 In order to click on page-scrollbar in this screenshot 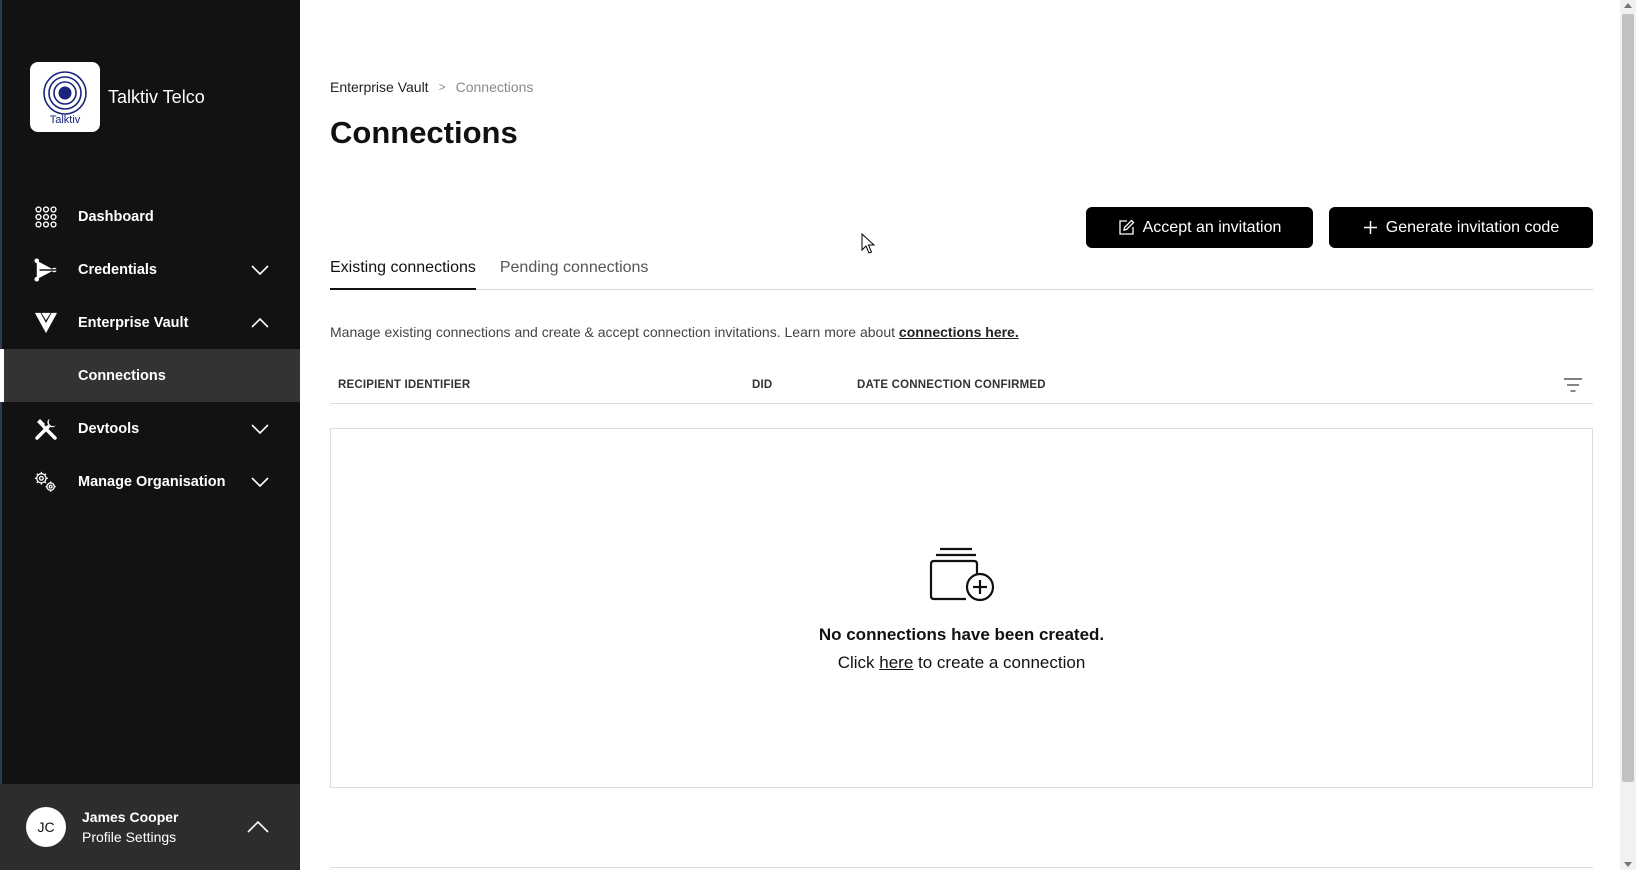, I will do `click(1628, 435)`.